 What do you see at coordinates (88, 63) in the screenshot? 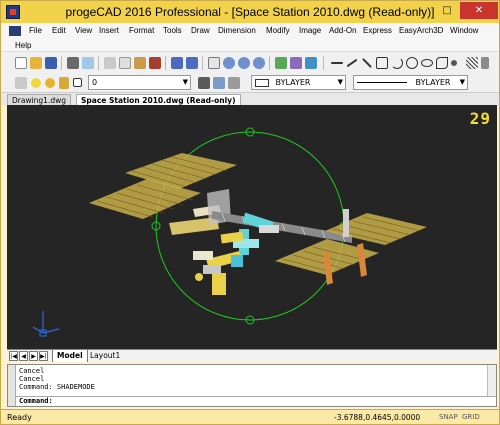
I see `print-preview-icon` at bounding box center [88, 63].